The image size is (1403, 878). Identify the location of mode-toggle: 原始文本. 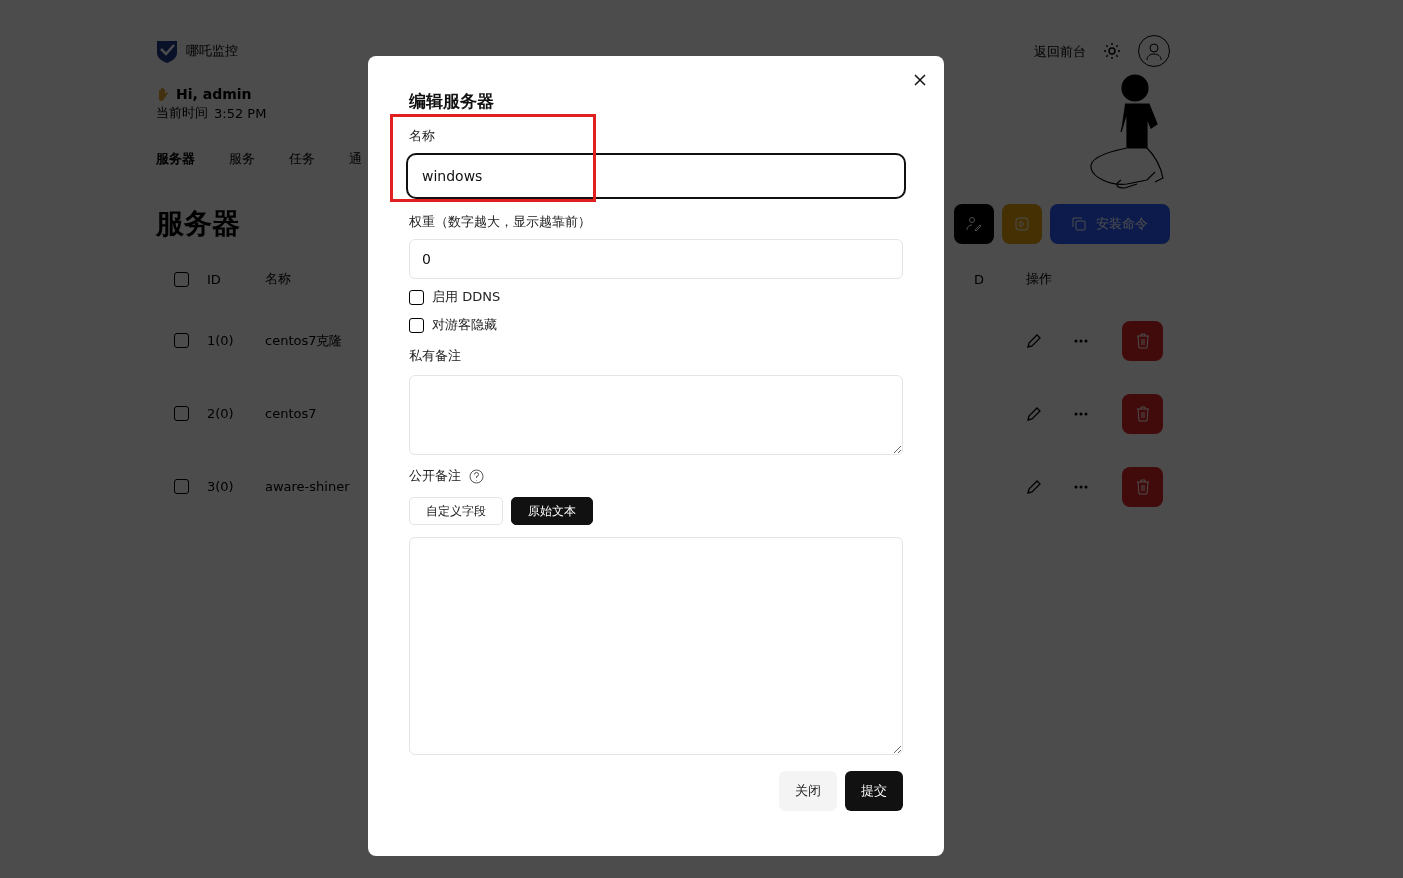
(552, 511).